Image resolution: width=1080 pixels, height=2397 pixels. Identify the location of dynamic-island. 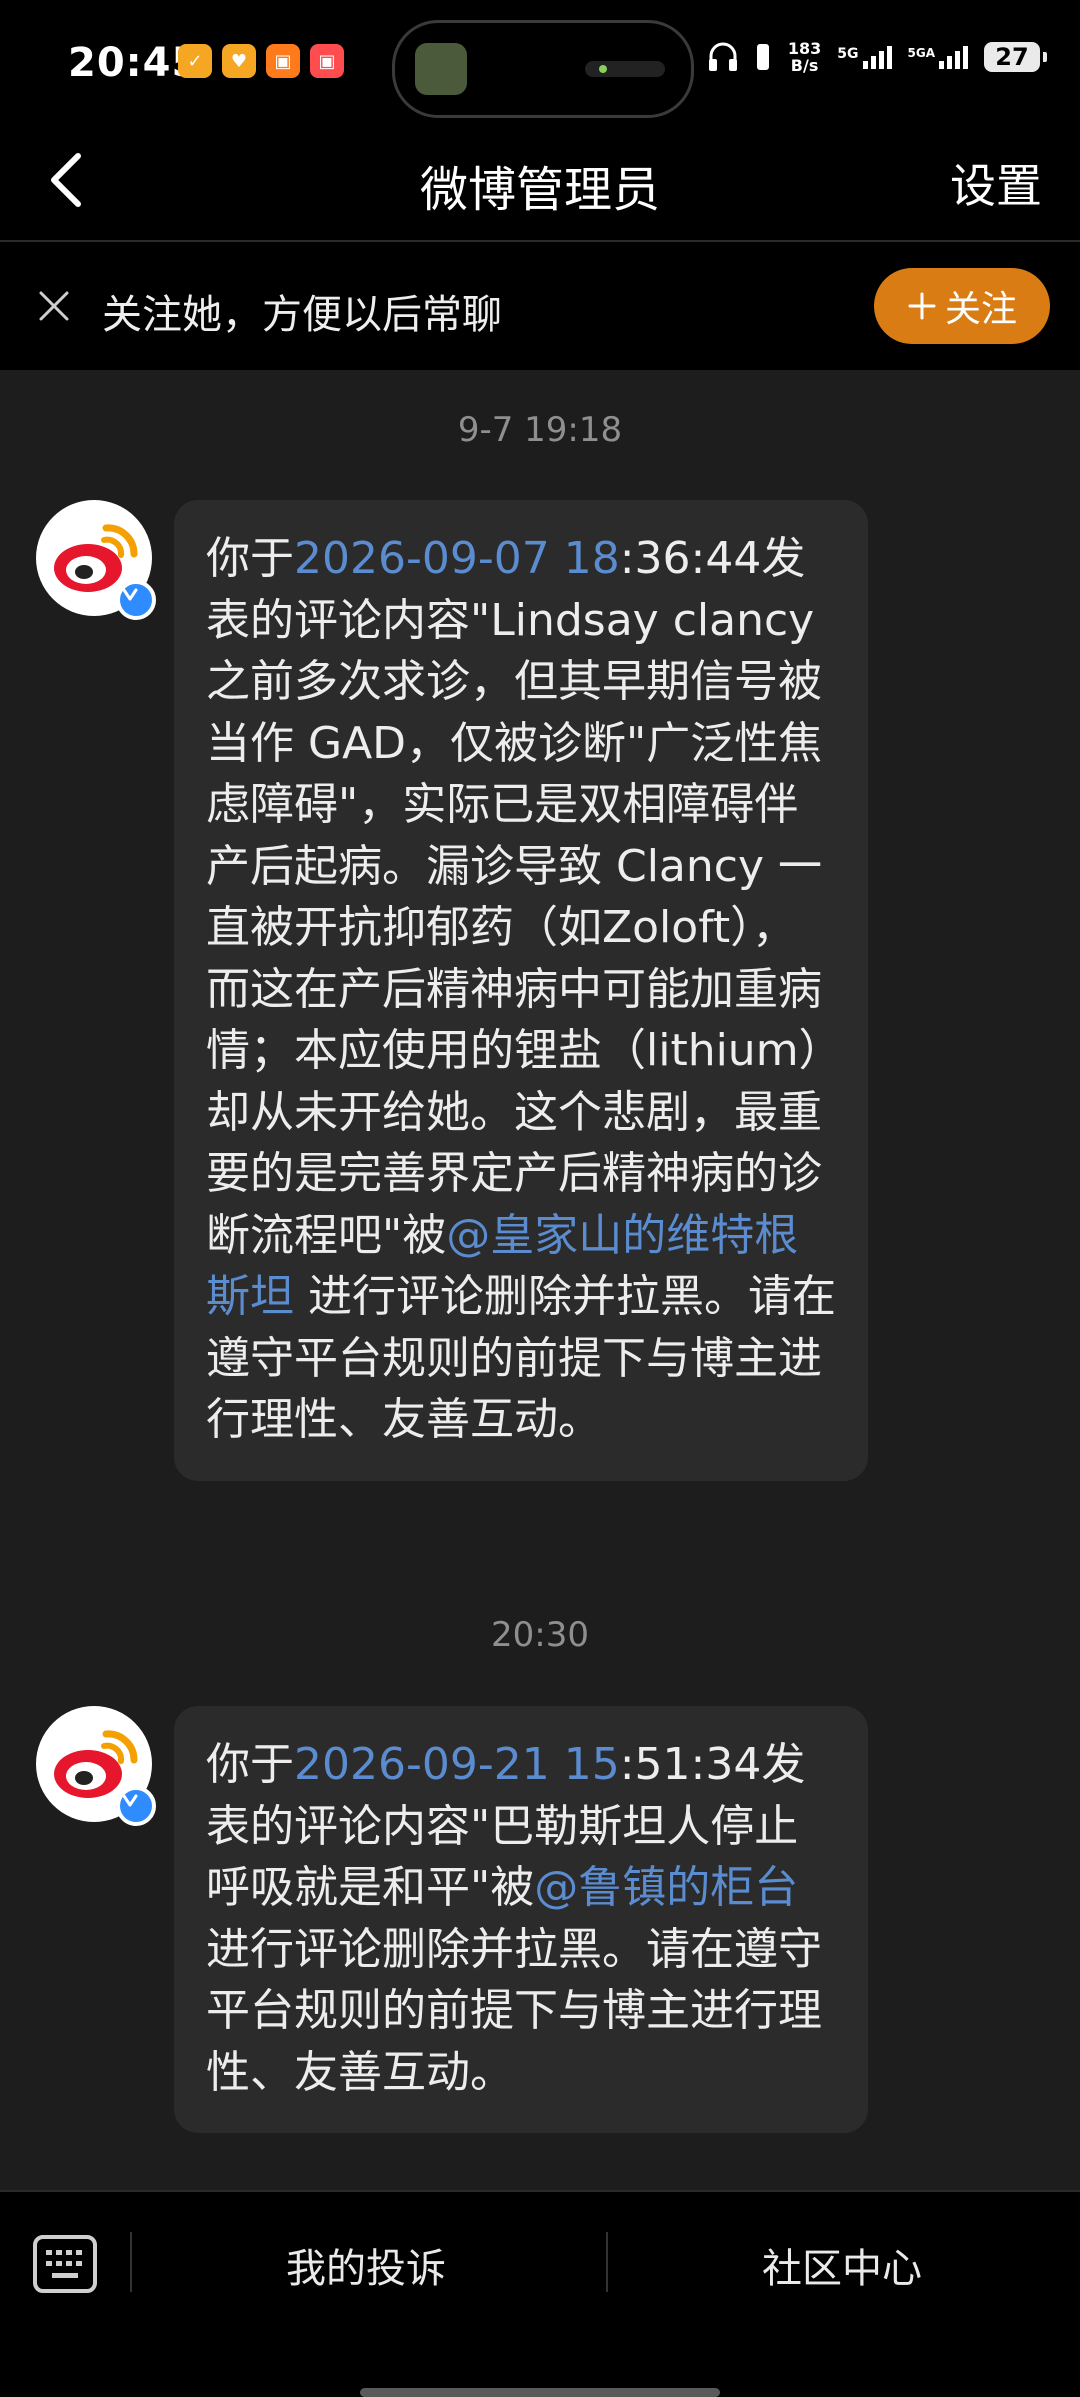
(543, 69).